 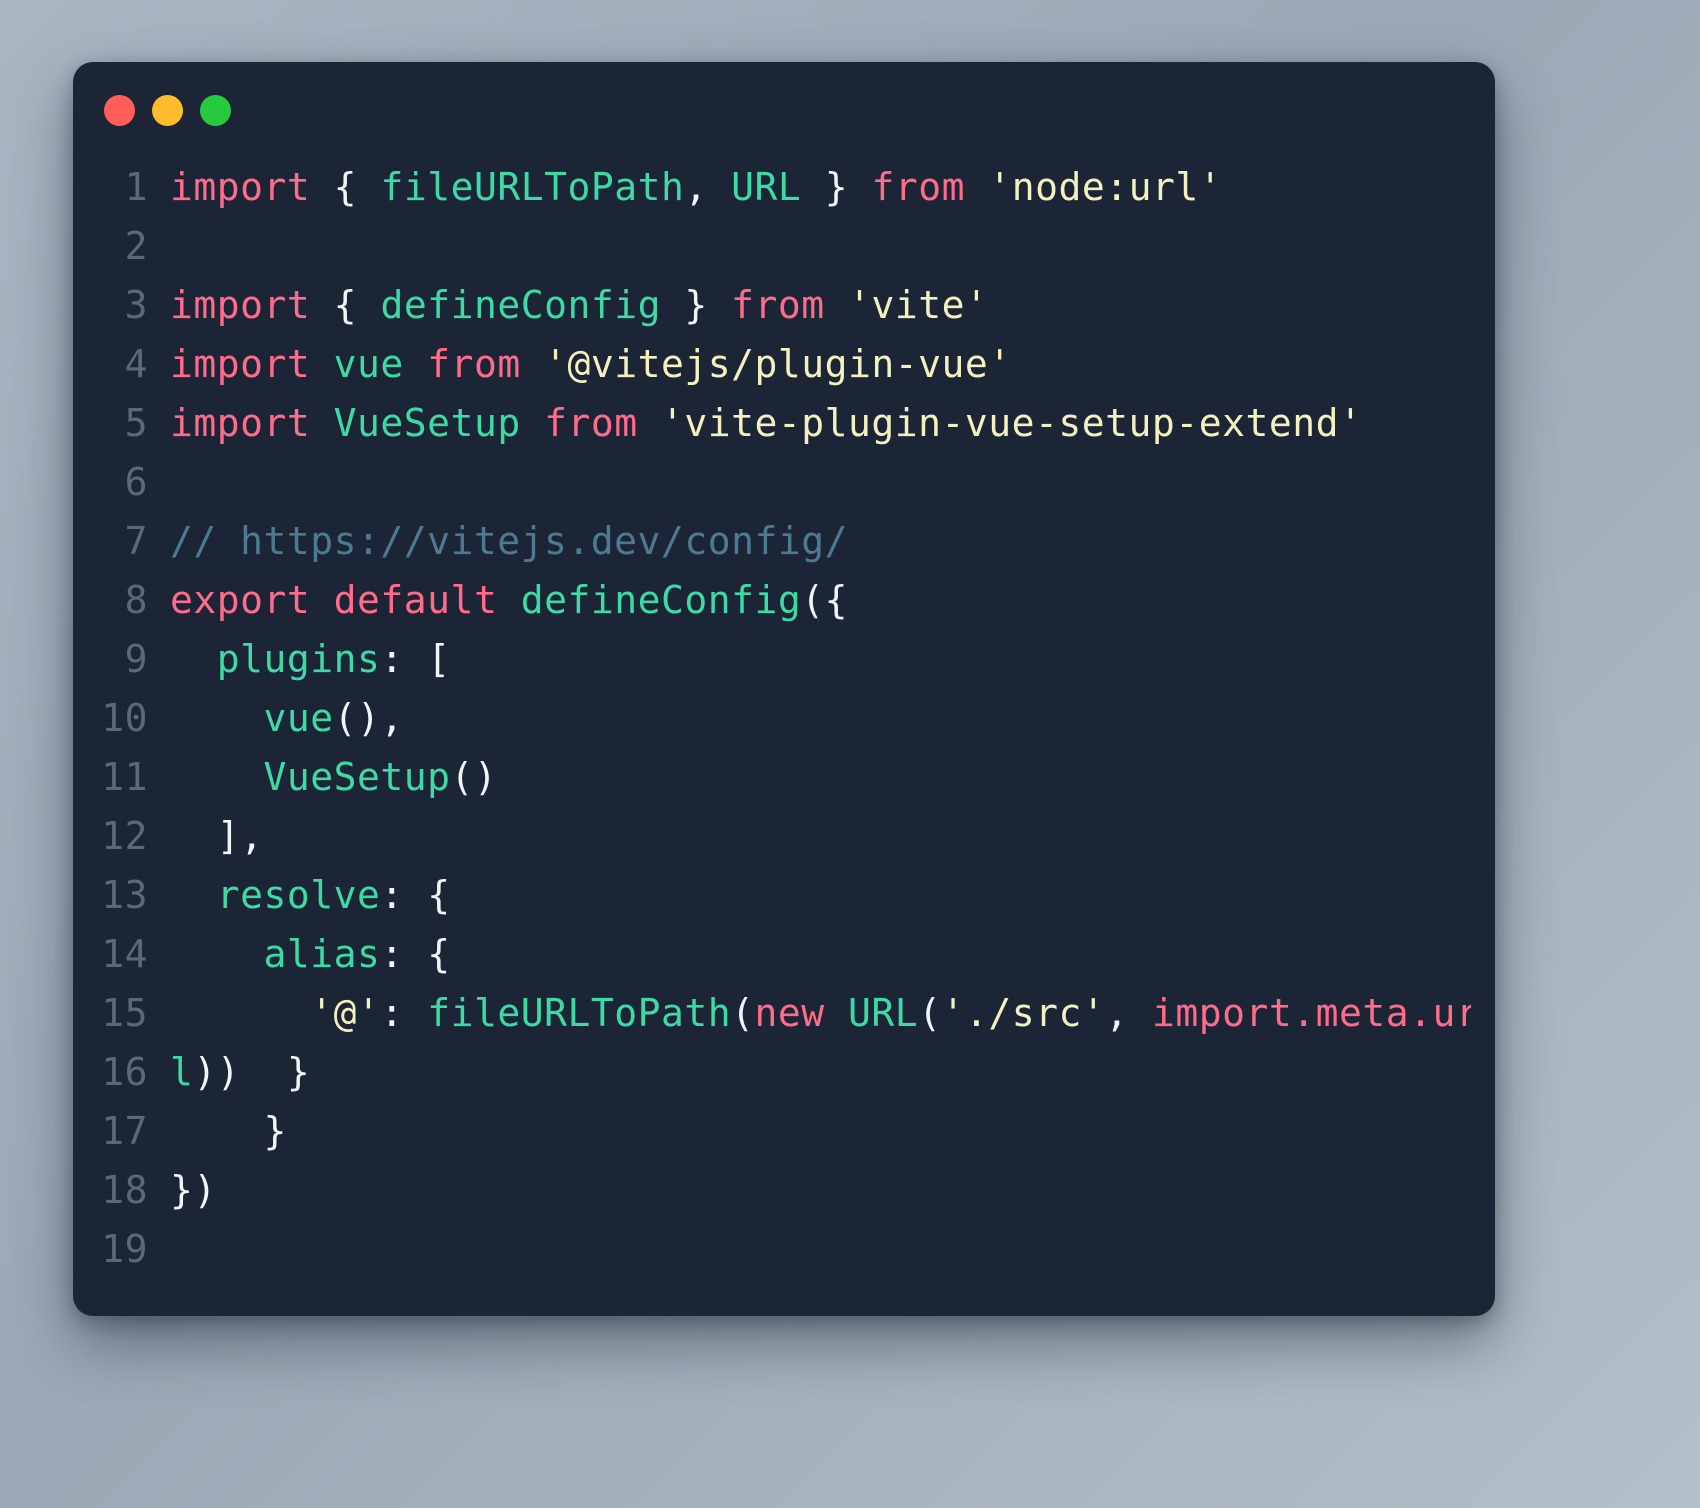 What do you see at coordinates (119, 110) in the screenshot?
I see `close-window-icon` at bounding box center [119, 110].